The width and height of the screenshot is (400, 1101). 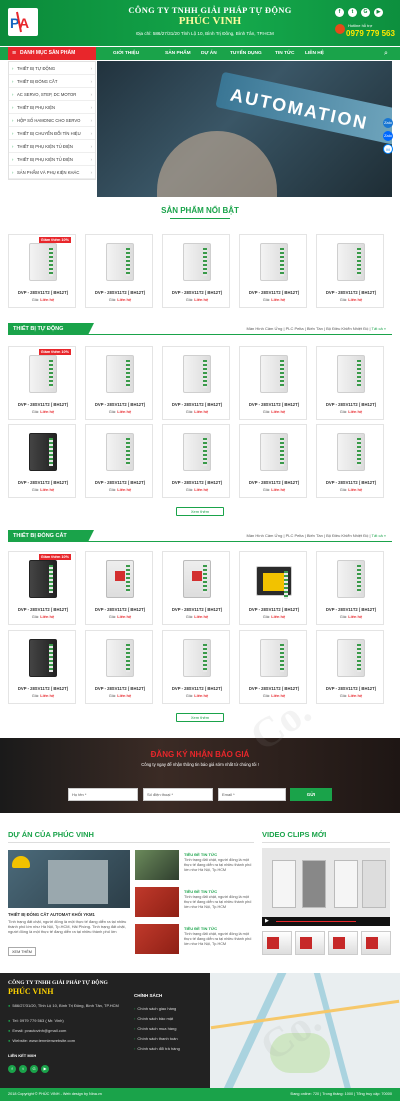 What do you see at coordinates (103, 794) in the screenshot?
I see `name-input: Họ tên *` at bounding box center [103, 794].